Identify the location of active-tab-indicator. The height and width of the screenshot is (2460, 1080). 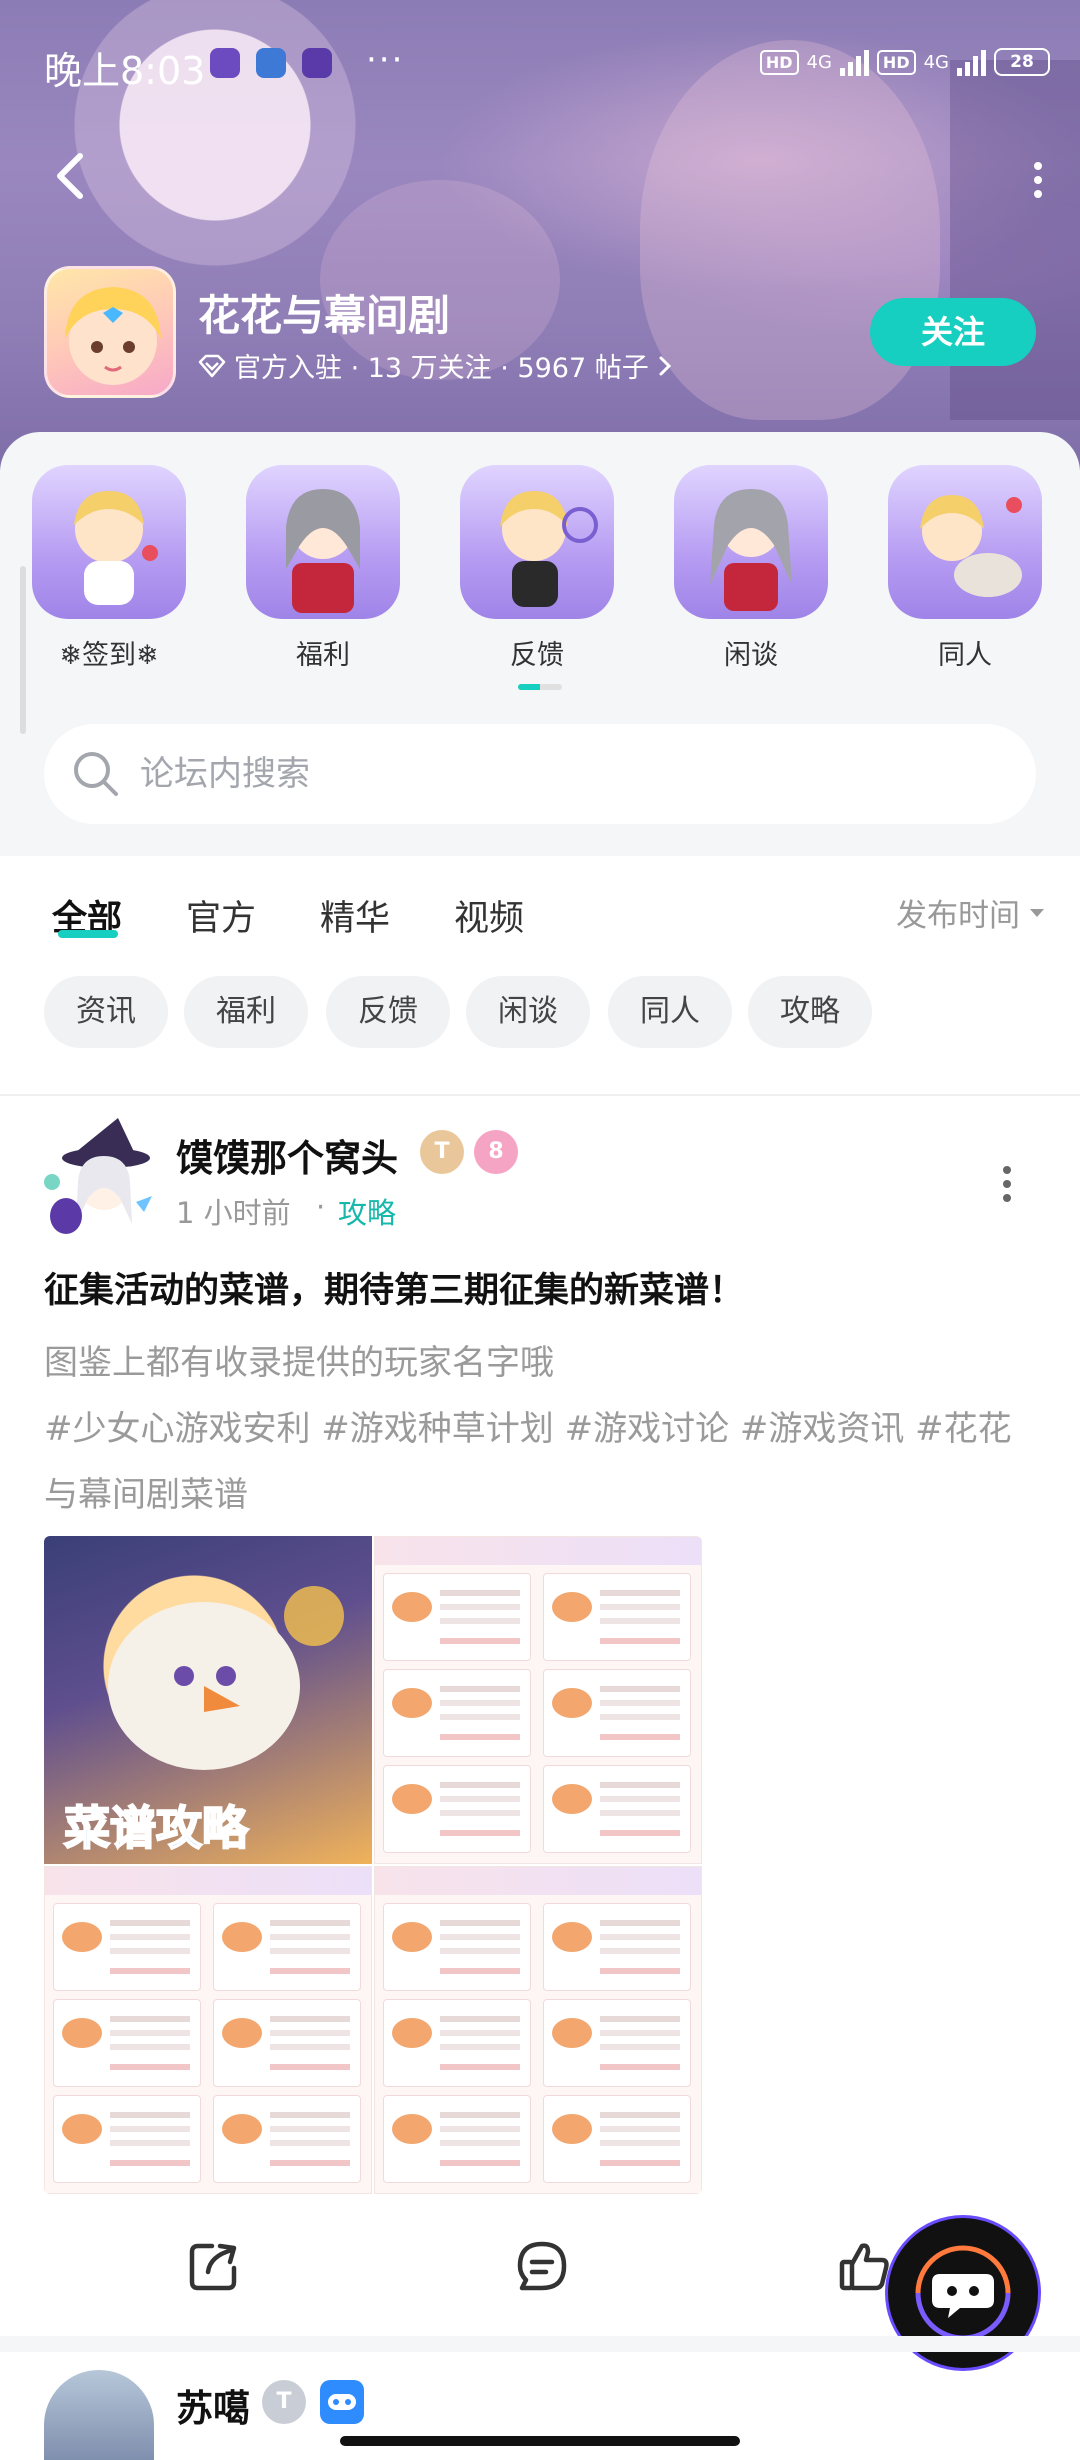
(88, 934).